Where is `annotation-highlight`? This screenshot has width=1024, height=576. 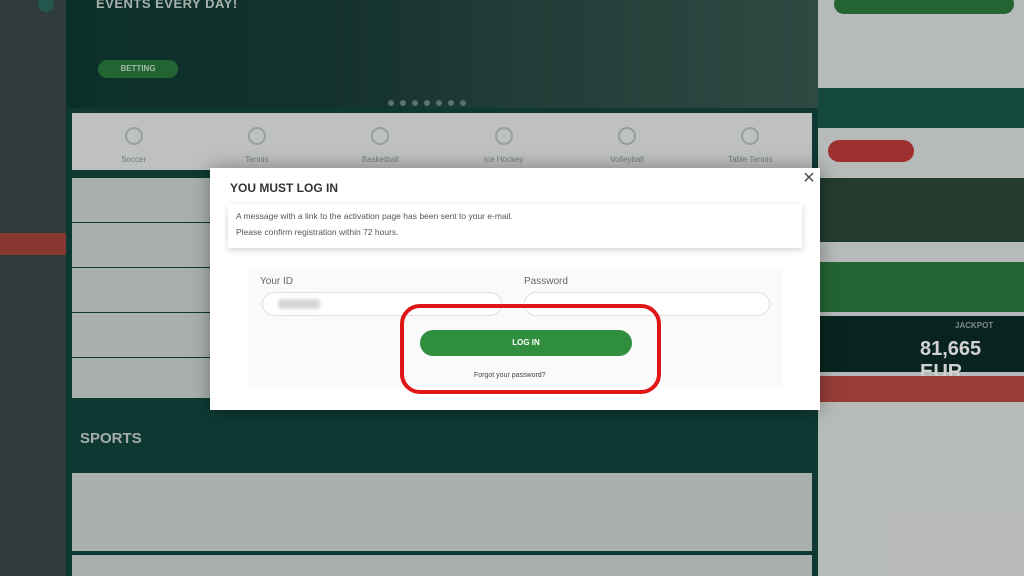
annotation-highlight is located at coordinates (530, 349).